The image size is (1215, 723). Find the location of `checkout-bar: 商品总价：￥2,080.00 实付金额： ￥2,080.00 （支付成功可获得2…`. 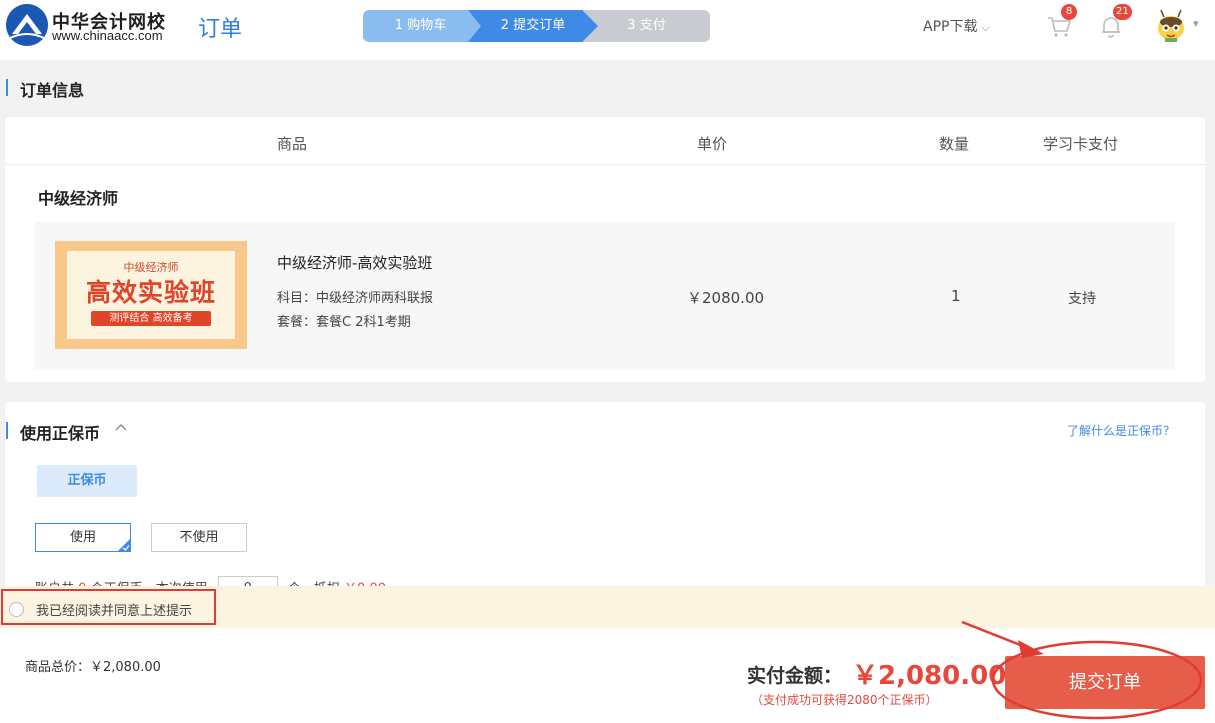

checkout-bar: 商品总价：￥2,080.00 实付金额： ￥2,080.00 （支付成功可获得2… is located at coordinates (607, 675).